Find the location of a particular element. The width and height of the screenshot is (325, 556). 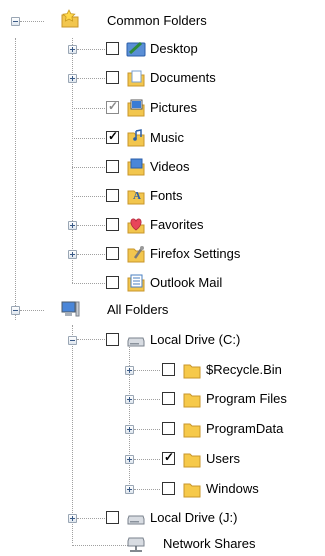

node-label: Common Folders is located at coordinates (157, 20).